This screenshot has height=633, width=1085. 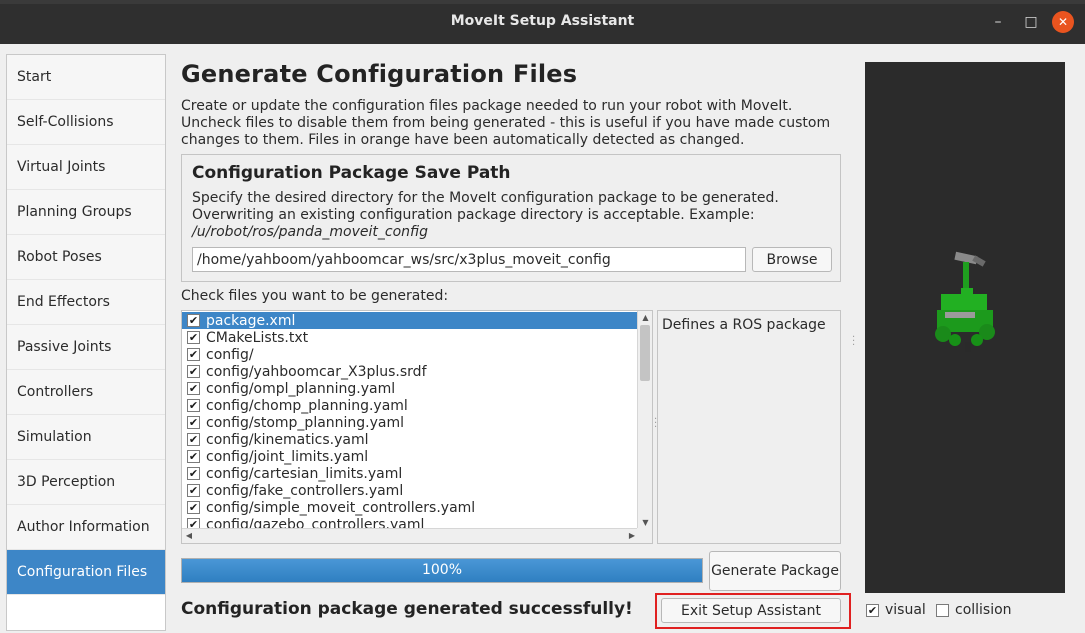 I want to click on splitter-handle-icon: · · ·, so click(x=853, y=342).